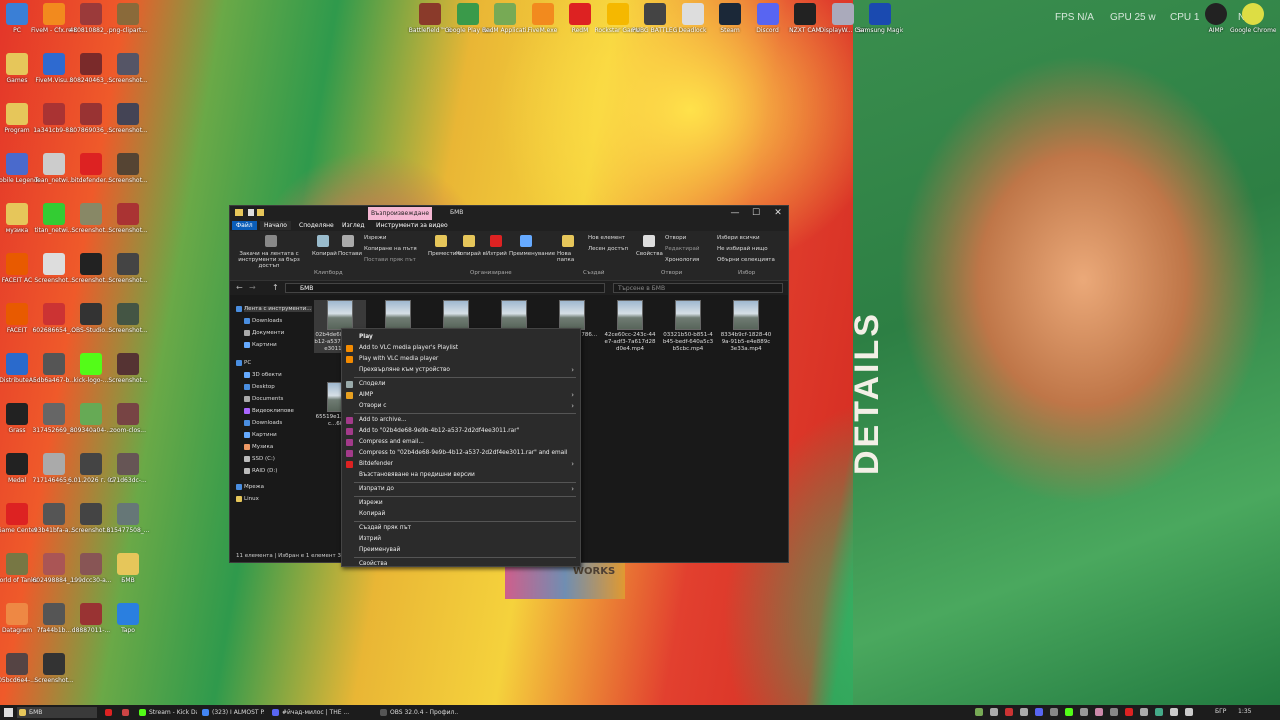 The image size is (1280, 720). Describe the element at coordinates (606, 238) in the screenshot. I see `new-item-button: Нов елемент` at that location.